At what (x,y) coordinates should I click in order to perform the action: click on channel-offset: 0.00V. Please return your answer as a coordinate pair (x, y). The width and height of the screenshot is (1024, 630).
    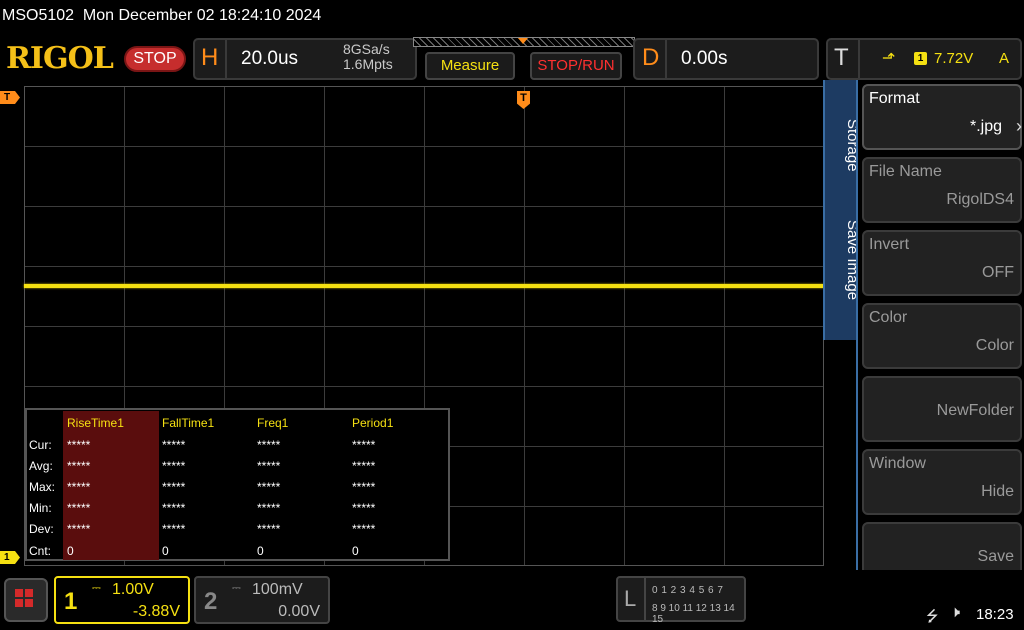
    Looking at the image, I should click on (299, 611).